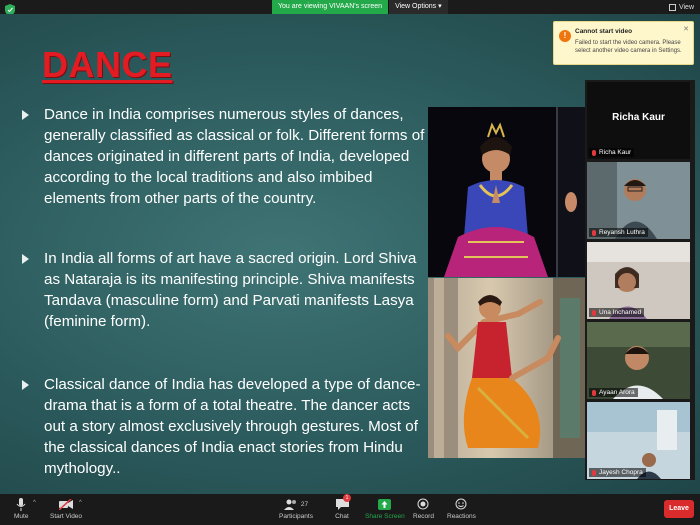 This screenshot has height=525, width=700. What do you see at coordinates (461, 516) in the screenshot?
I see `reactions-label: Reactions` at bounding box center [461, 516].